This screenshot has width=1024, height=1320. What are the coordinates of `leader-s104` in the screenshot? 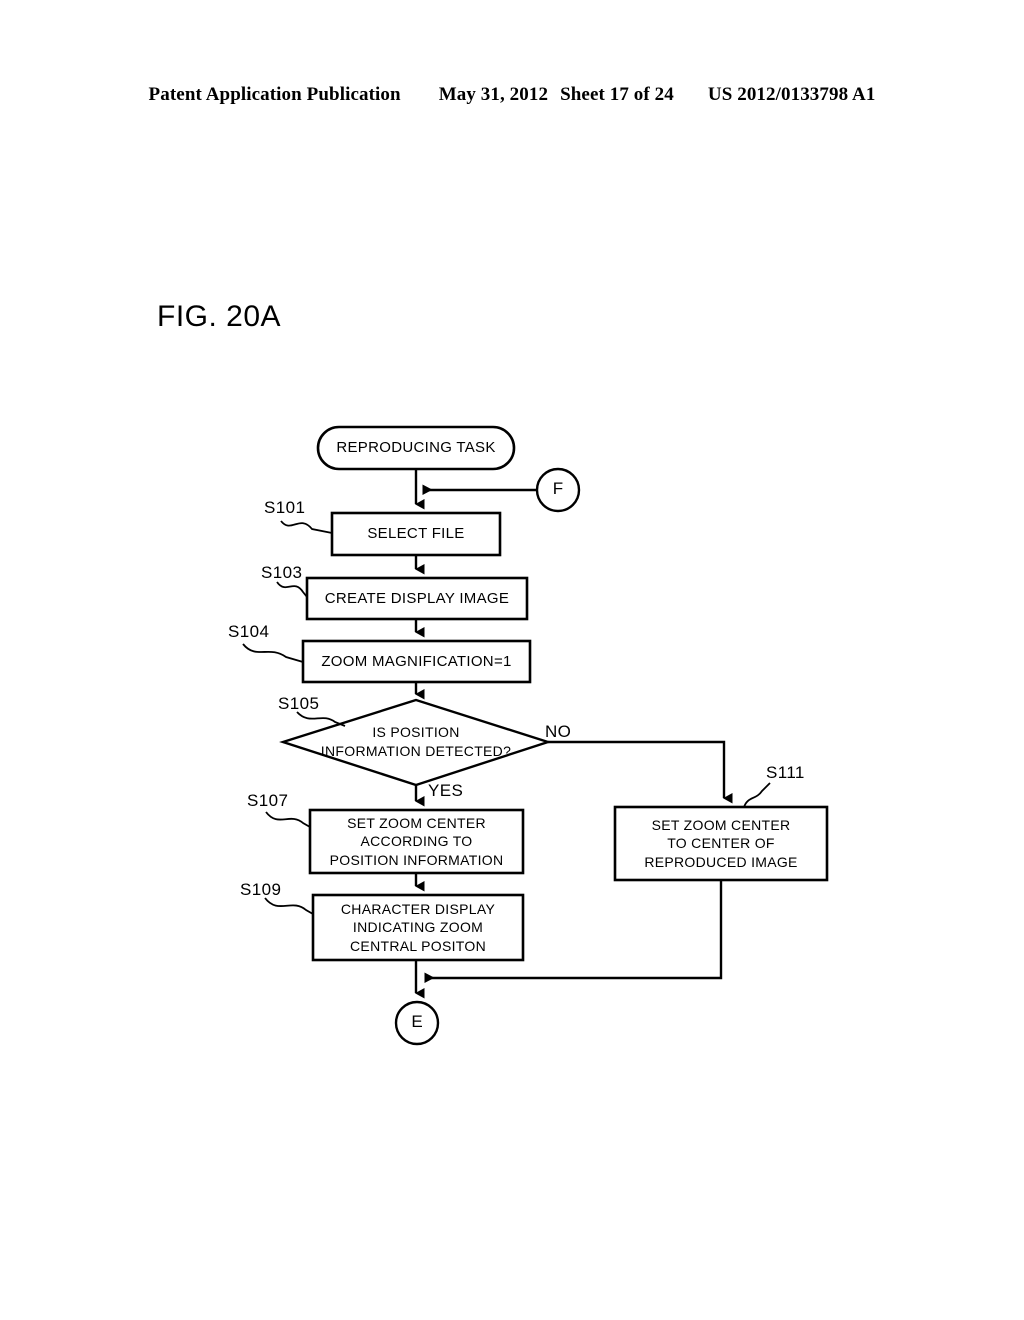 It's located at (273, 653).